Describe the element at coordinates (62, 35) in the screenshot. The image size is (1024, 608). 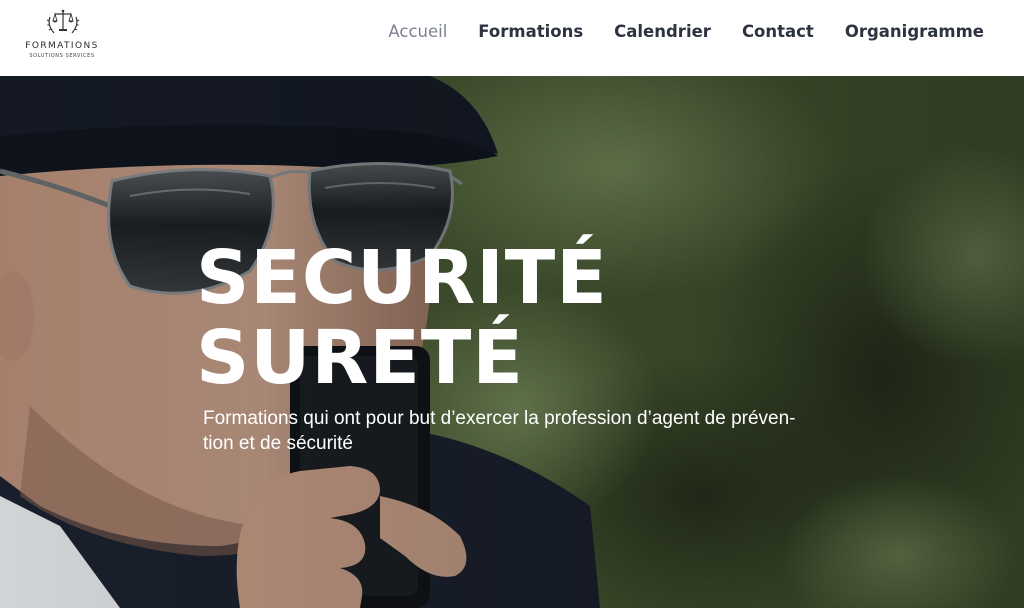
I see `site-logo: FORMATIONS SOLUTIONS SERVICES` at that location.